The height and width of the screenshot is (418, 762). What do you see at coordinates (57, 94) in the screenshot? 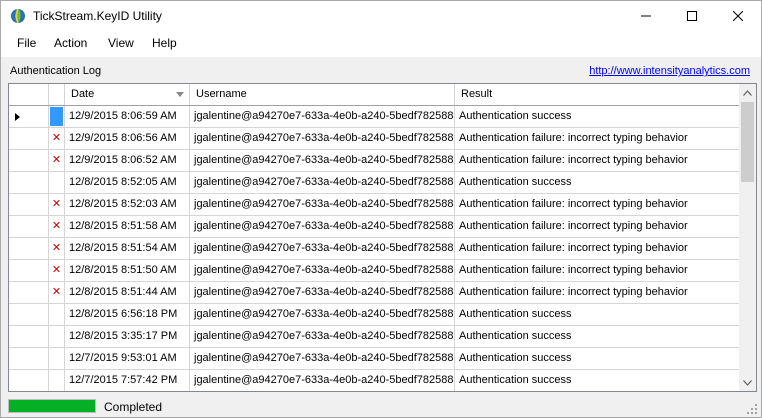
I see `header-status` at bounding box center [57, 94].